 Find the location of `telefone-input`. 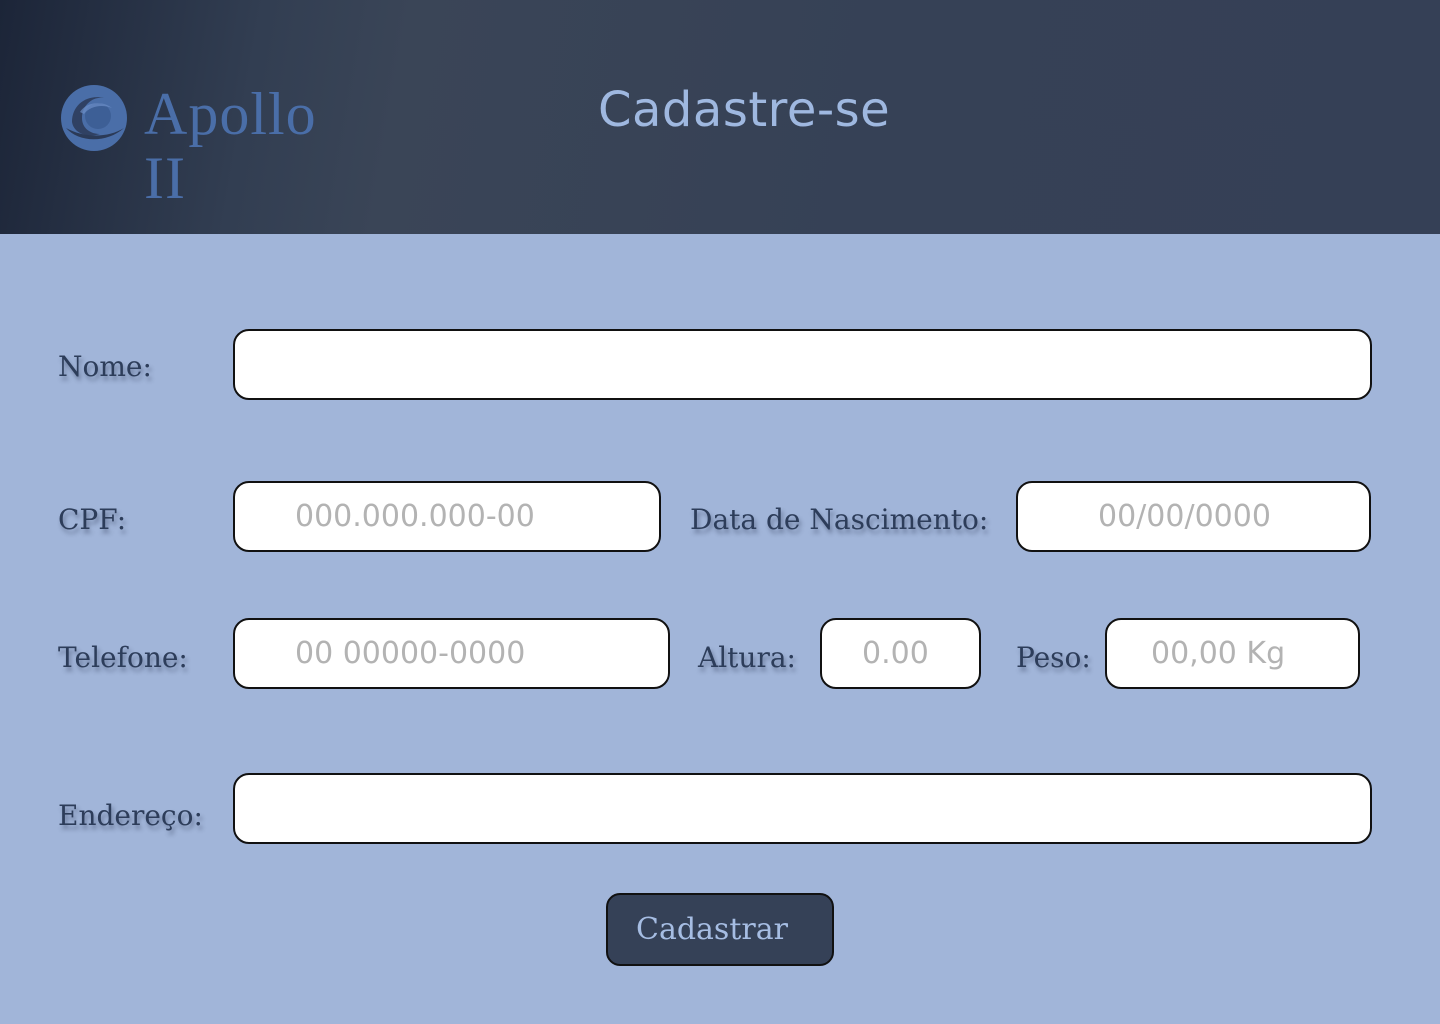

telefone-input is located at coordinates (451, 653).